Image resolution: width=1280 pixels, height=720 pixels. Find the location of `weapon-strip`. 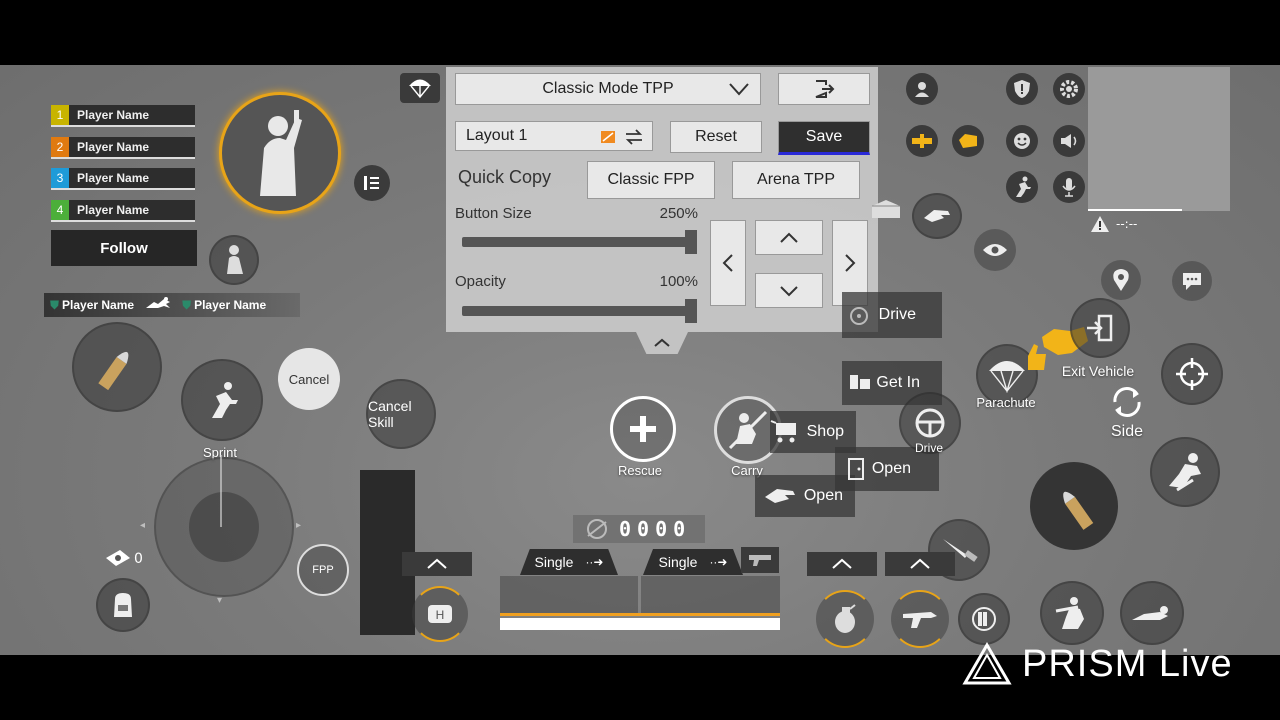

weapon-strip is located at coordinates (640, 624).